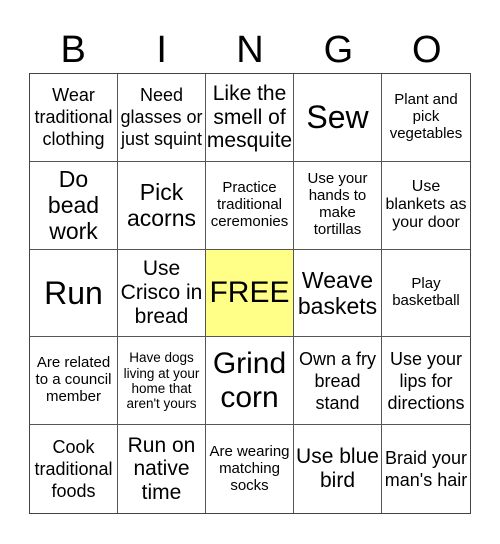 Image resolution: width=500 pixels, height=544 pixels. I want to click on bingo-header: B I N G O, so click(250, 50).